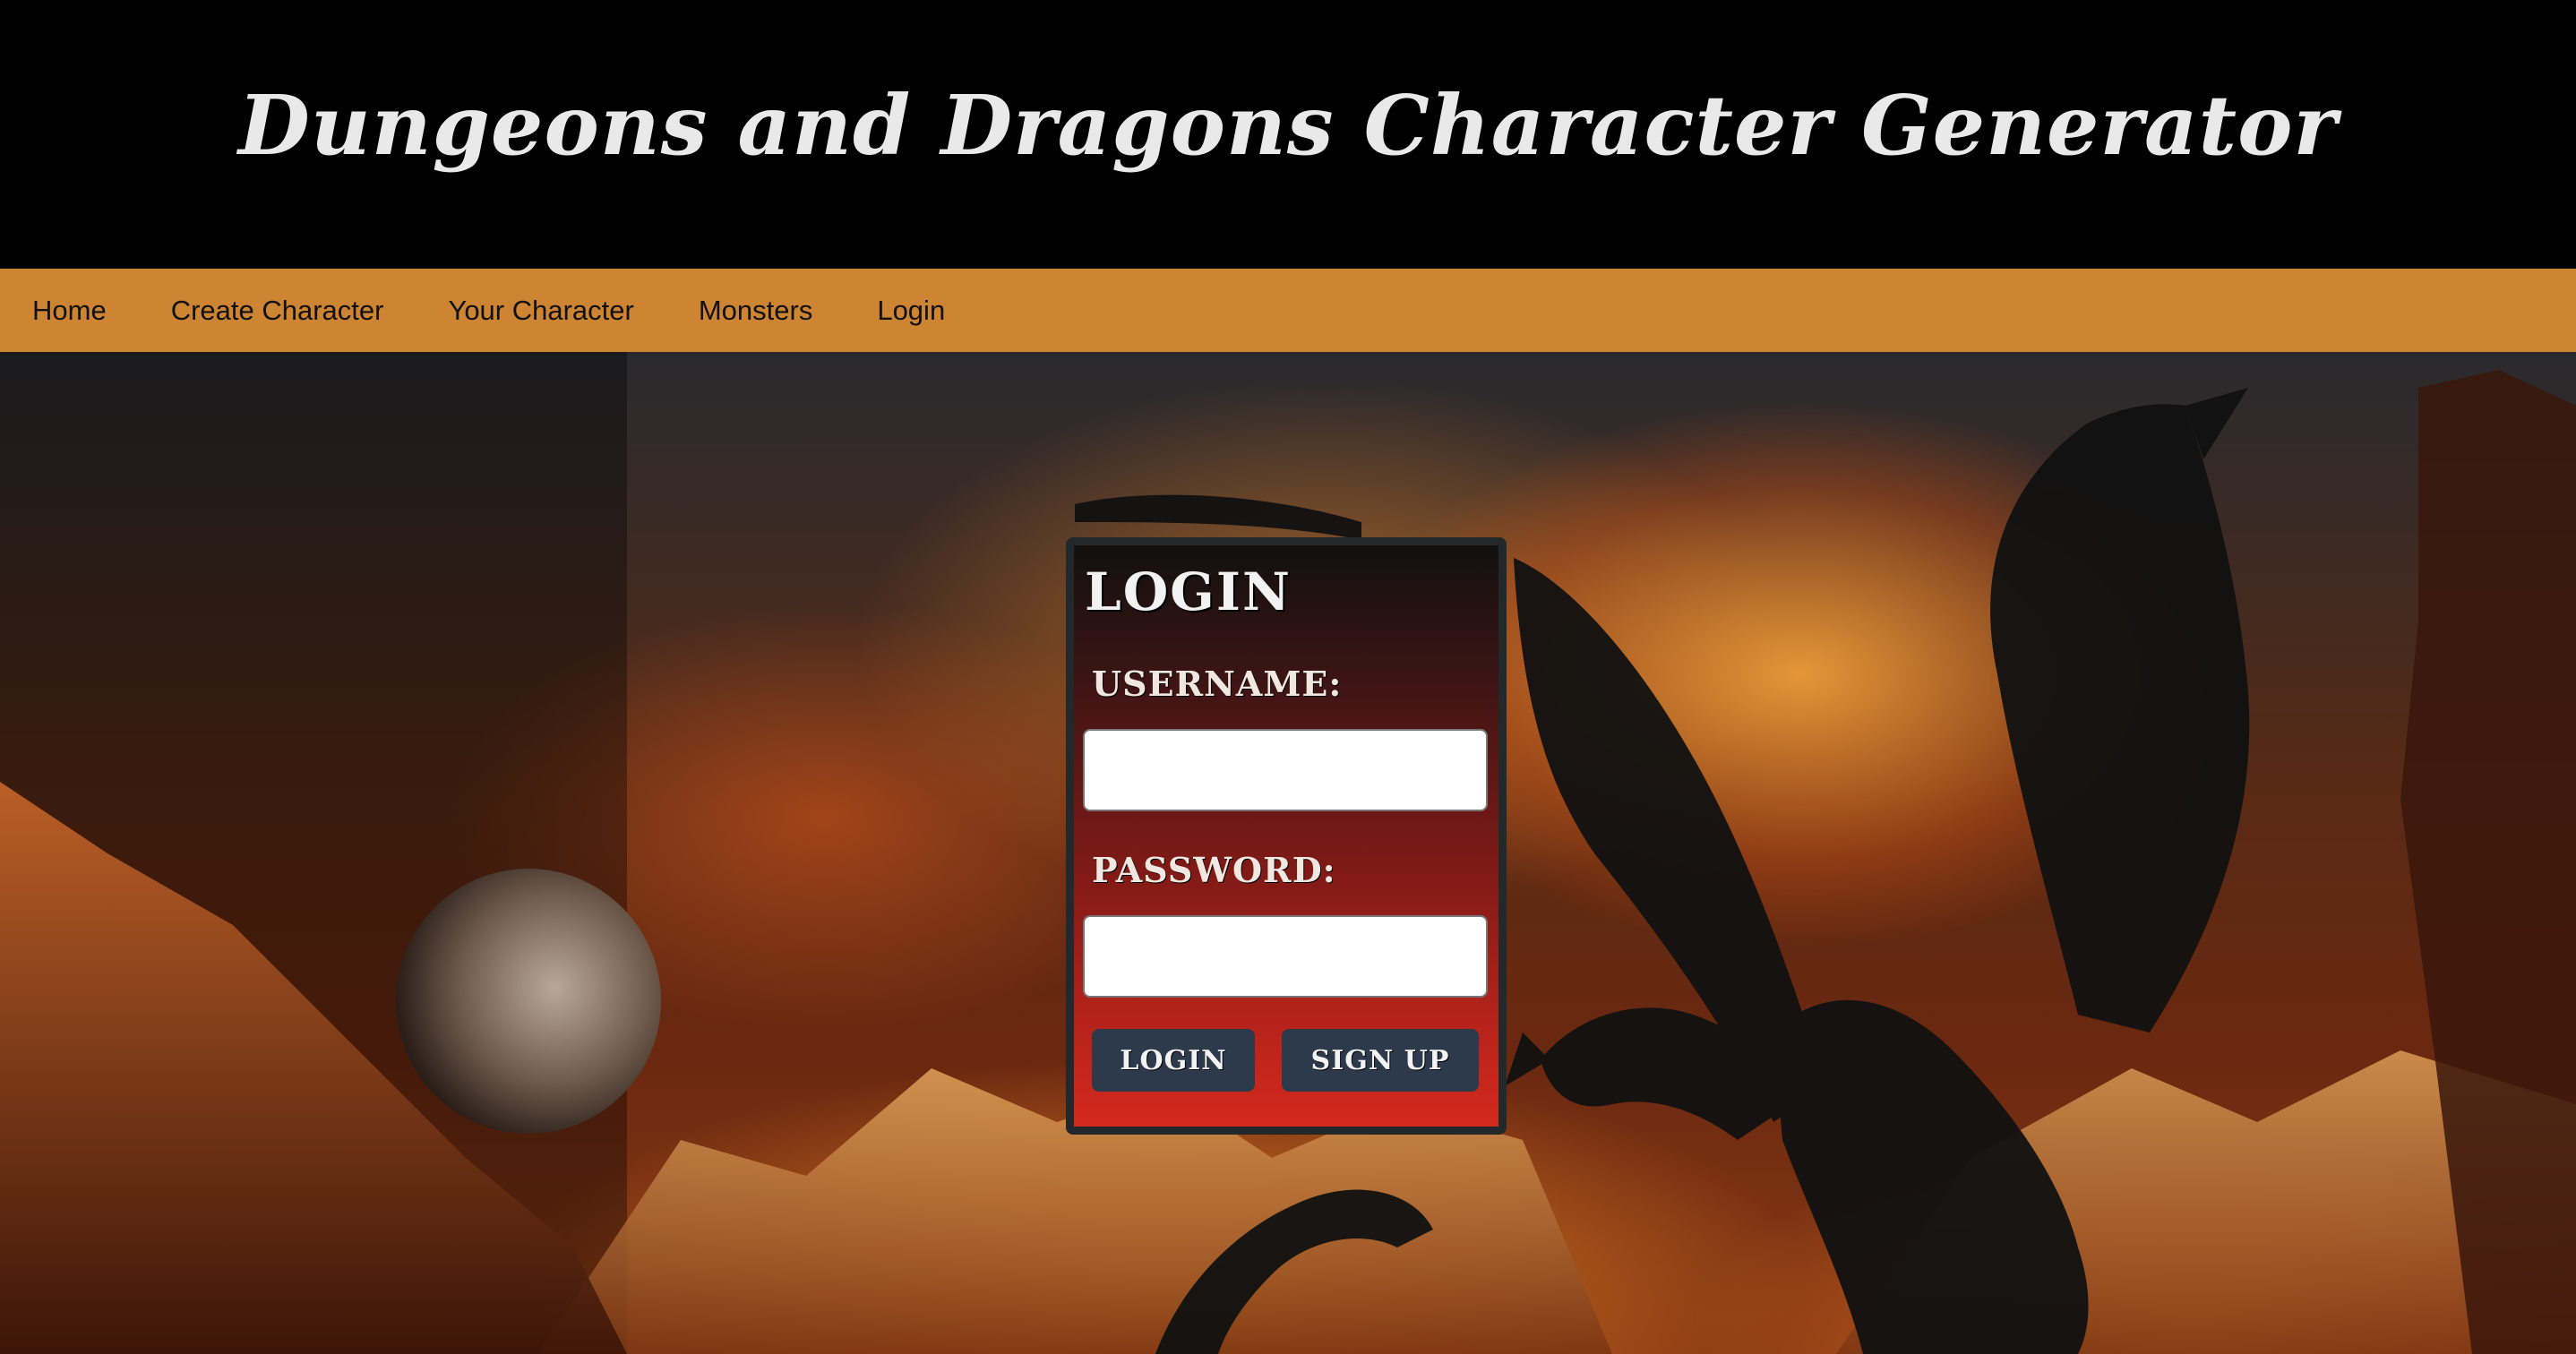  What do you see at coordinates (1285, 956) in the screenshot?
I see `password-input` at bounding box center [1285, 956].